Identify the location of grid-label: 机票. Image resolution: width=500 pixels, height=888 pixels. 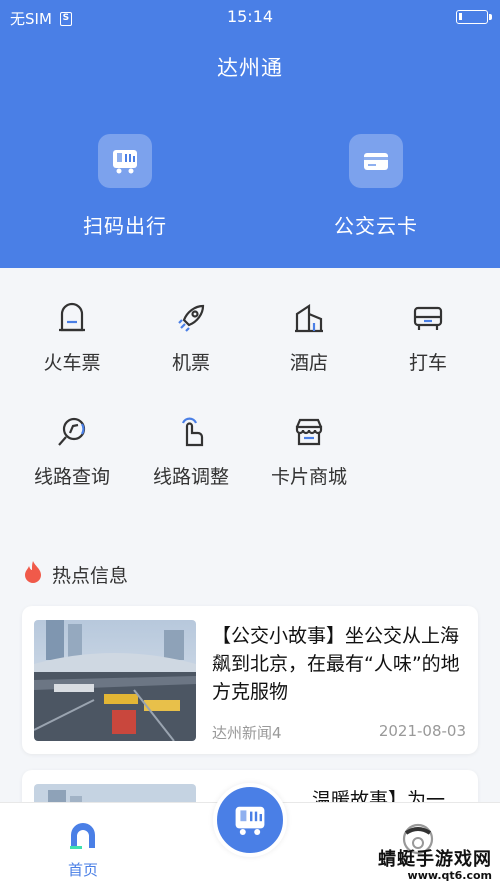
(190, 363).